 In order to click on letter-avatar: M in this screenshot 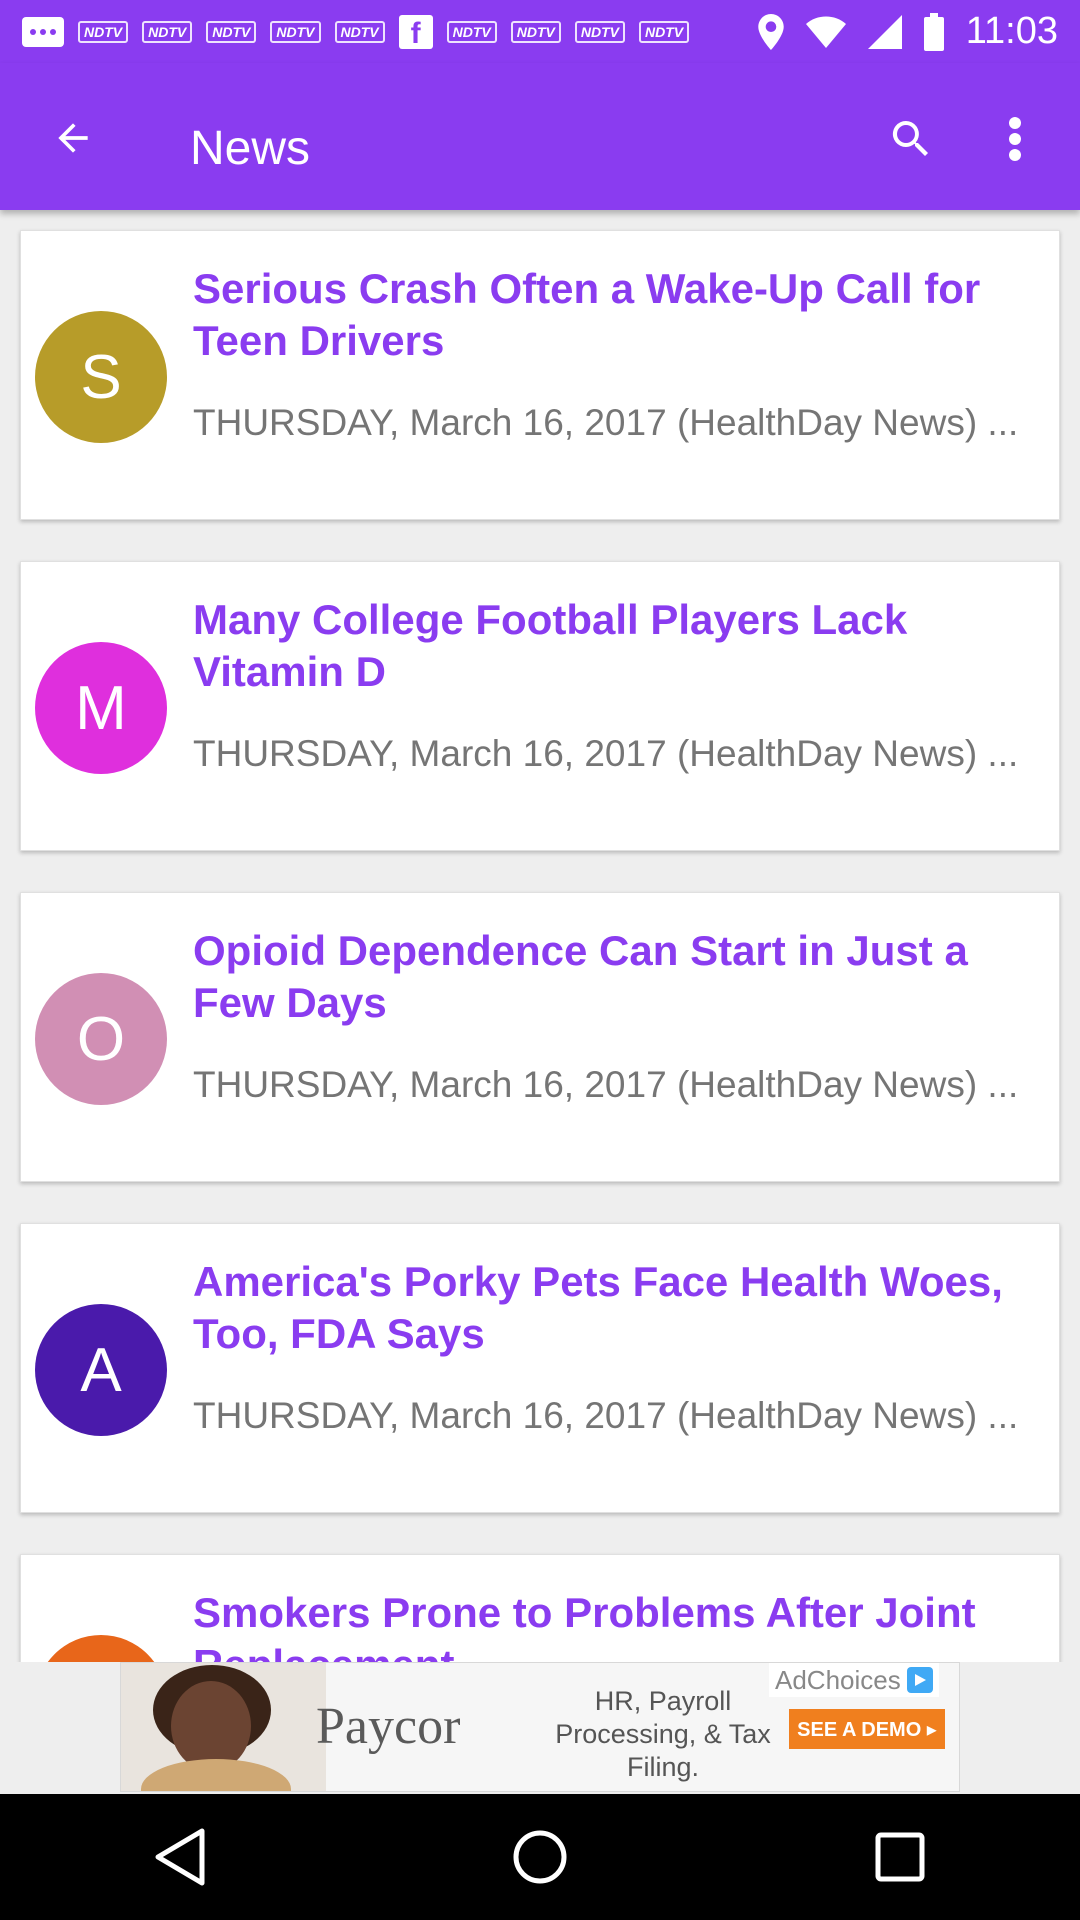, I will do `click(101, 708)`.